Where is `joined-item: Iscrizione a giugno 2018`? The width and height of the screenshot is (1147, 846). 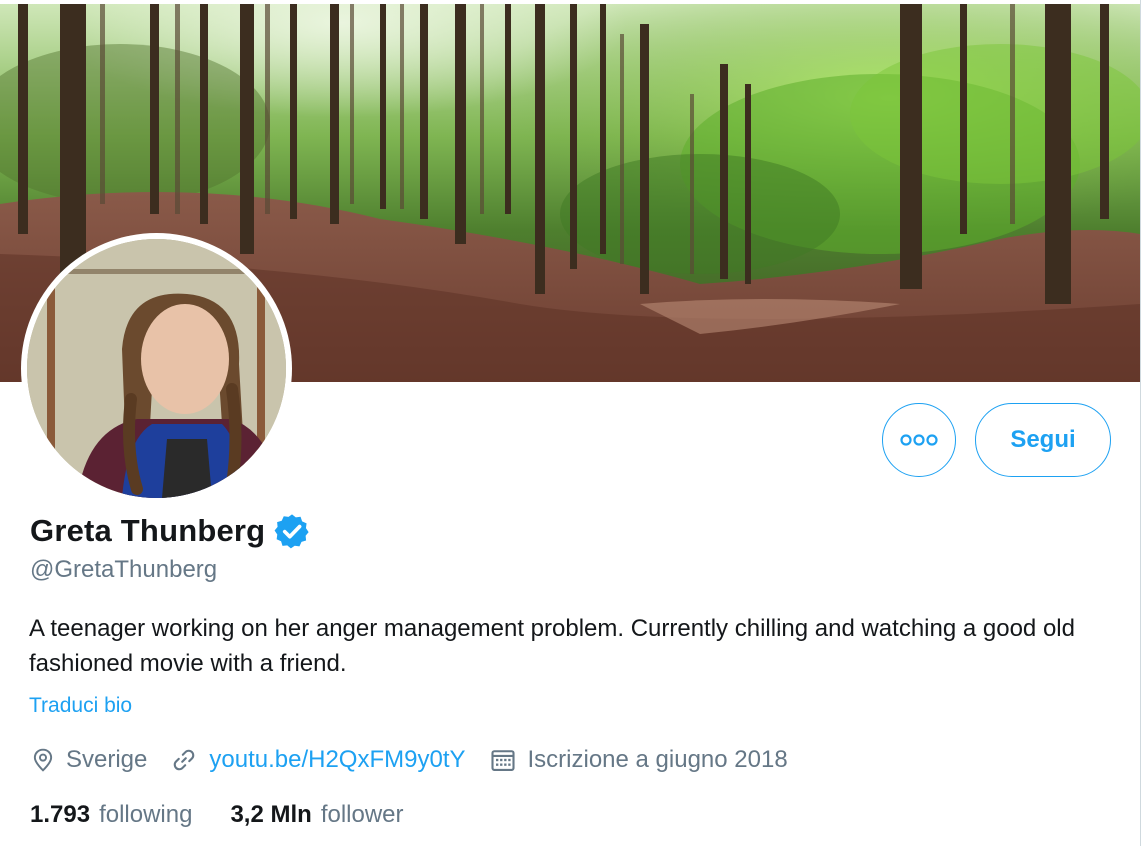 joined-item: Iscrizione a giugno 2018 is located at coordinates (638, 760).